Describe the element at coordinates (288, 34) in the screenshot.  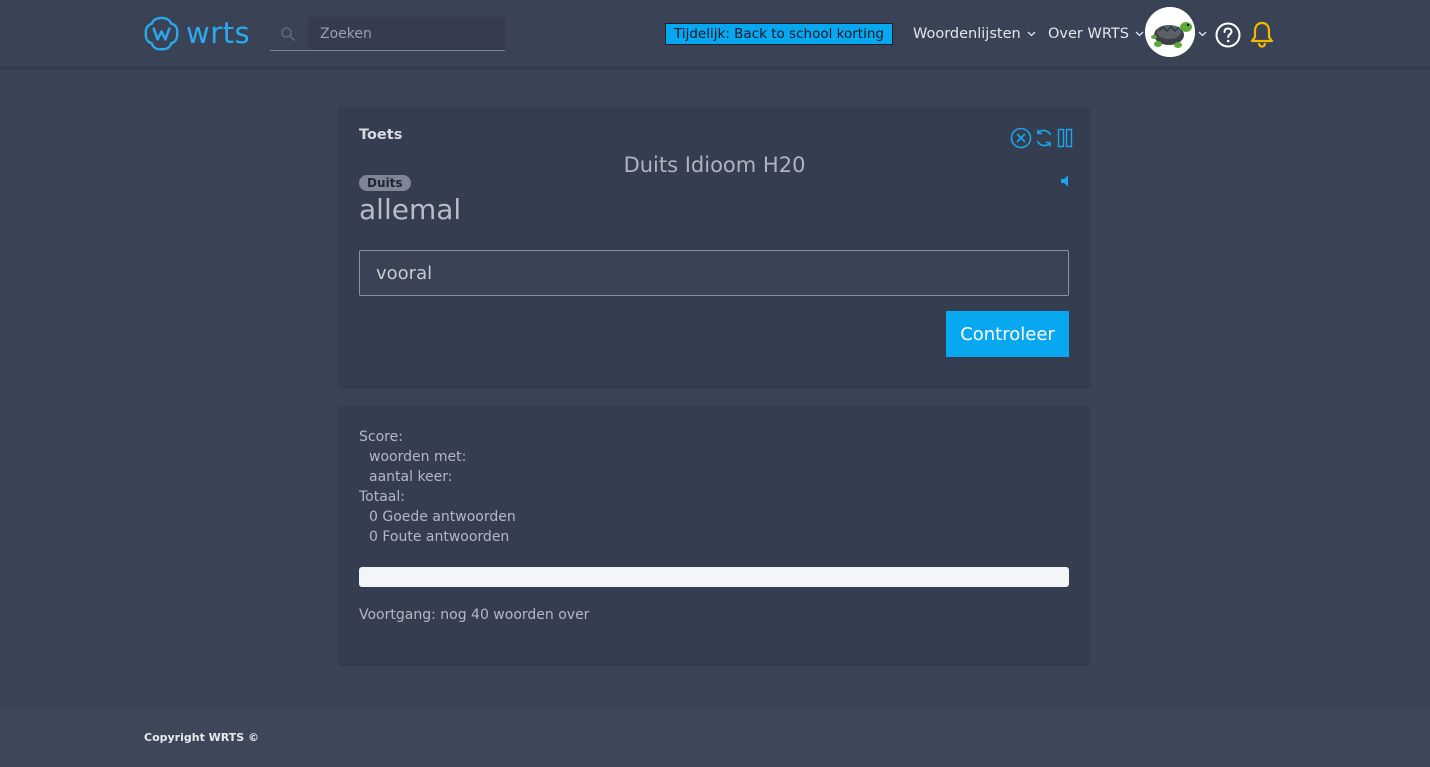
I see `search-icon` at that location.